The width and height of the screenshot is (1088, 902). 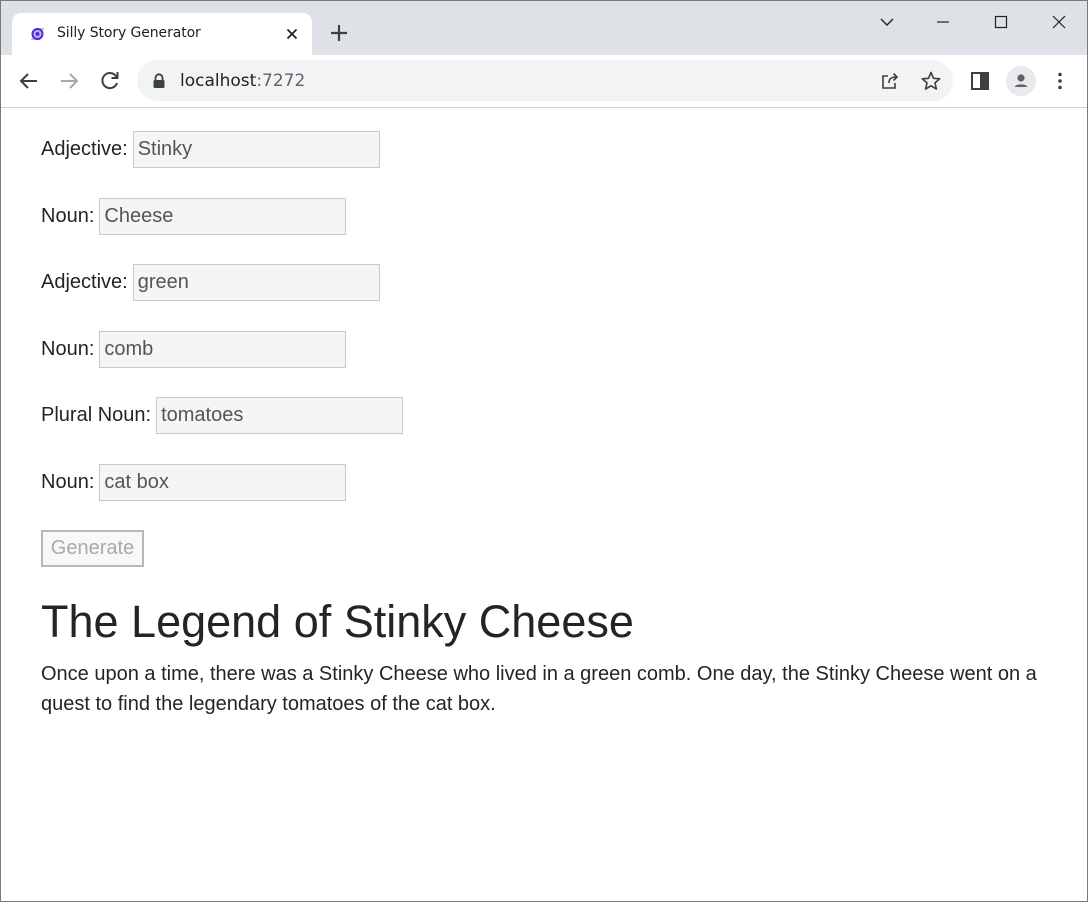 I want to click on tab-search-chevron-down-icon, so click(x=887, y=22).